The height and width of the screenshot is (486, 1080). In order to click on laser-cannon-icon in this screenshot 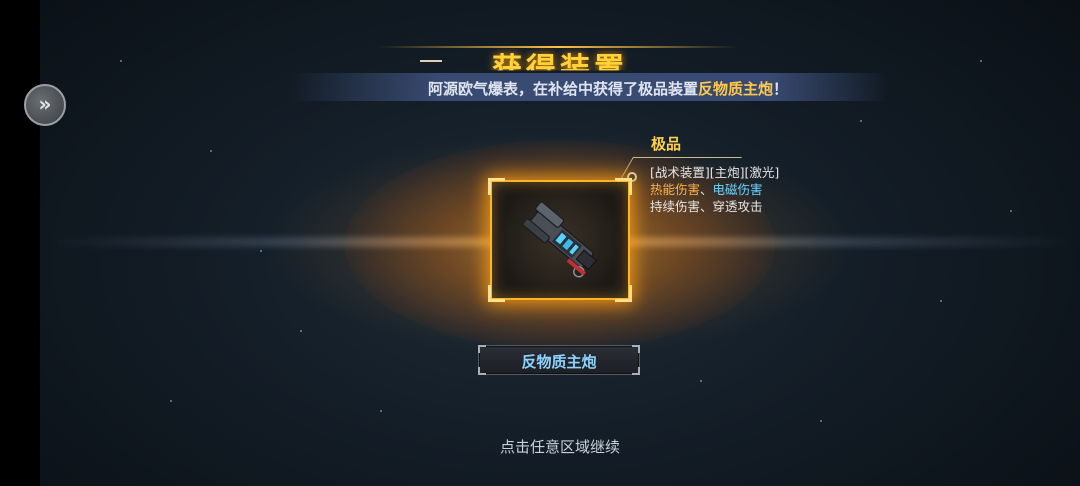, I will do `click(559, 239)`.